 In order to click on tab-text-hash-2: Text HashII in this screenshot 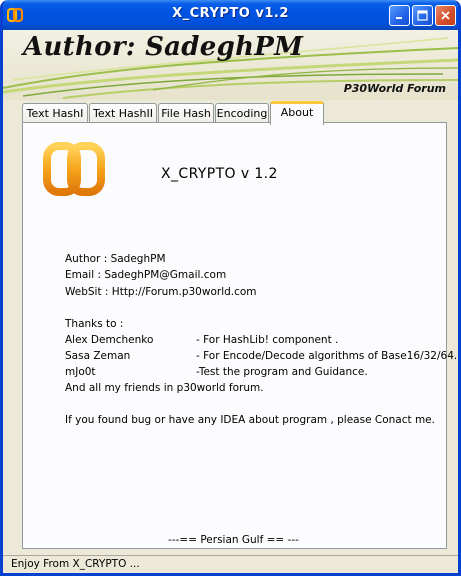, I will do `click(123, 113)`.